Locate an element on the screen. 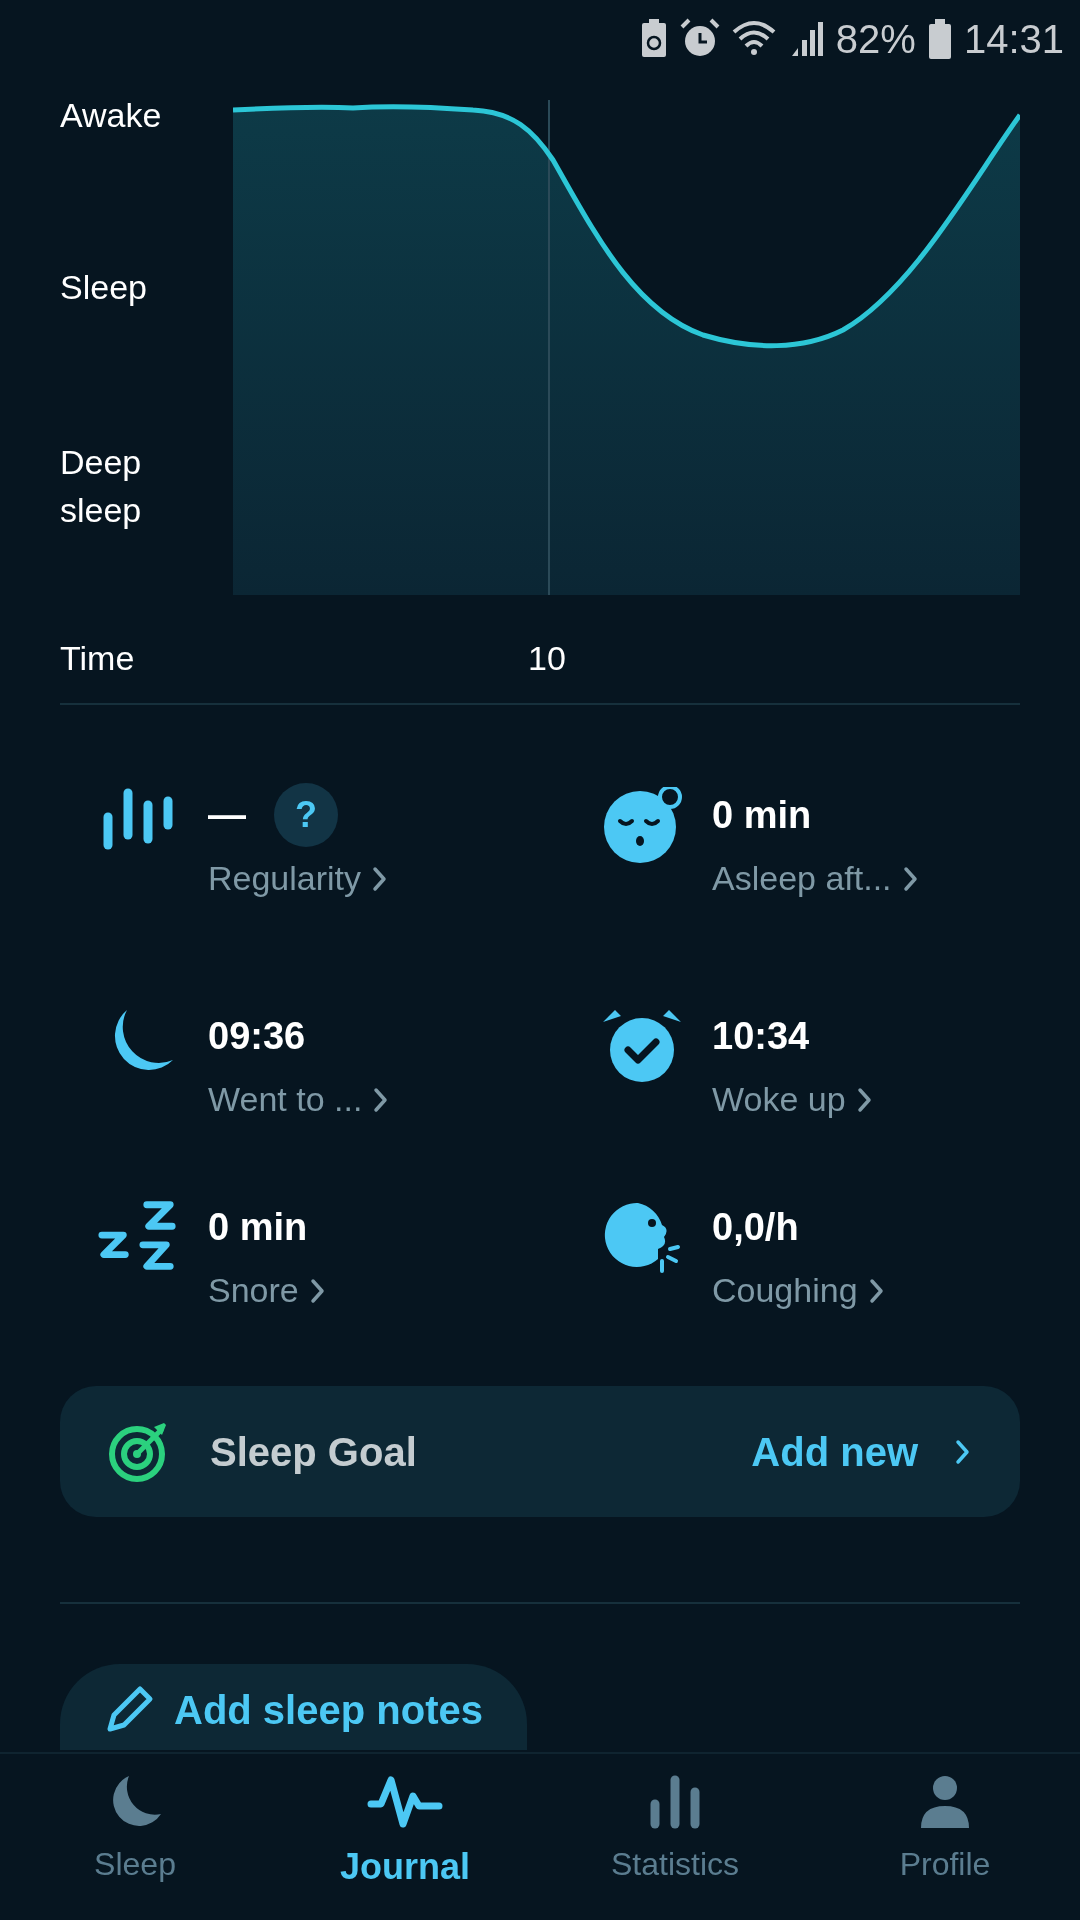 This screenshot has height=1920, width=1080. help-badge: ? is located at coordinates (306, 815).